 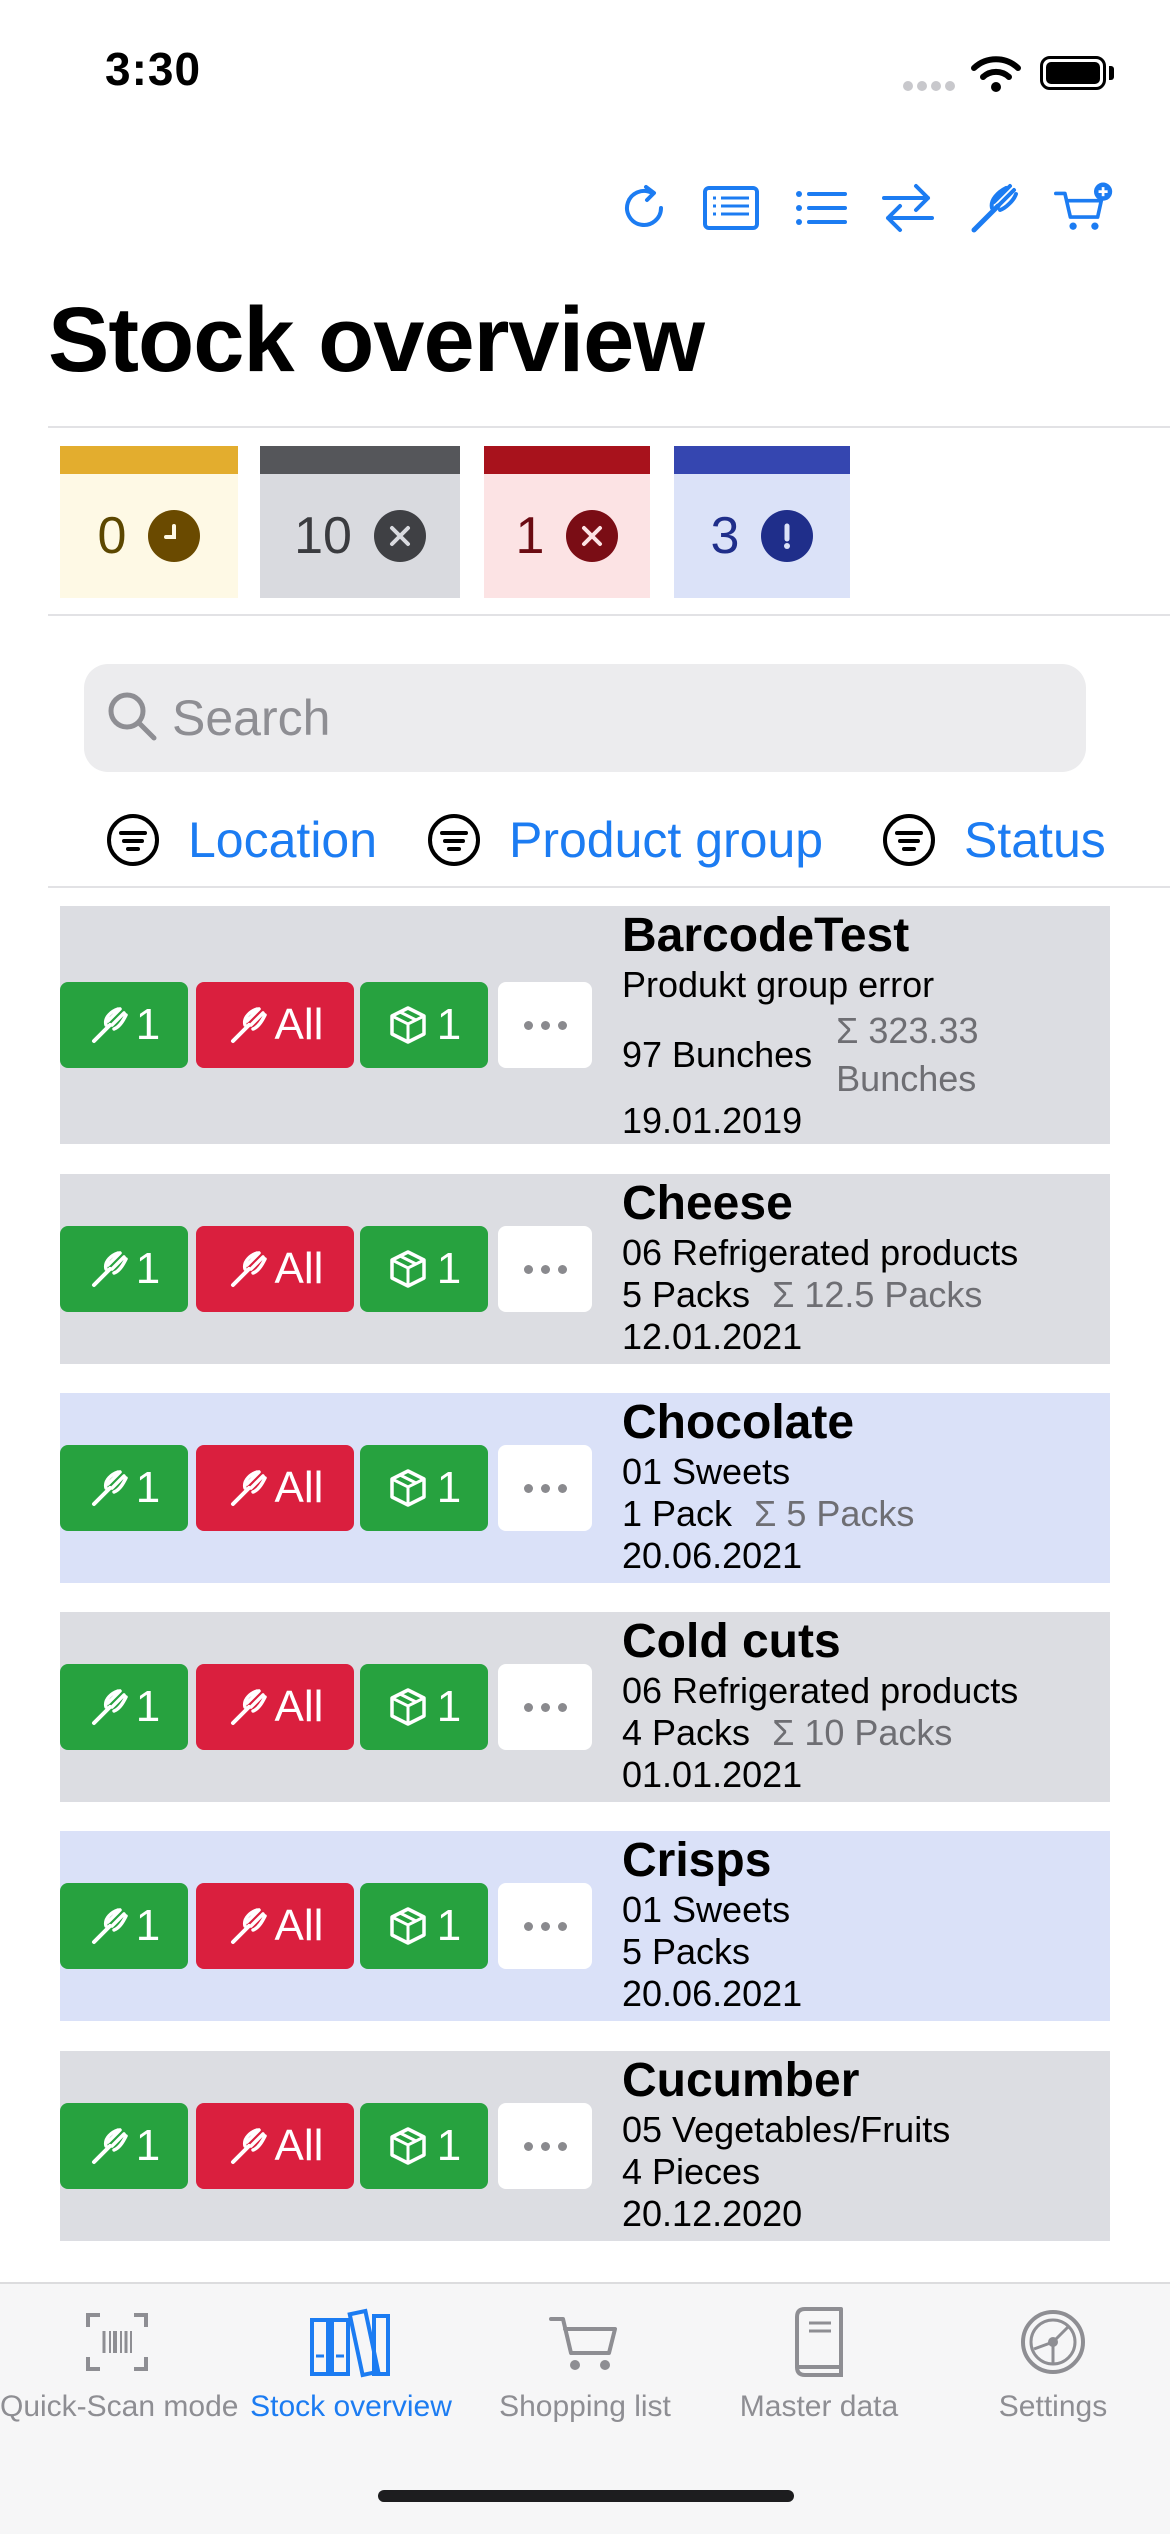 I want to click on stock-row: 1 All 1 Crisps 01 Sweets 5 Packs 20.06.2021, so click(x=585, y=1926).